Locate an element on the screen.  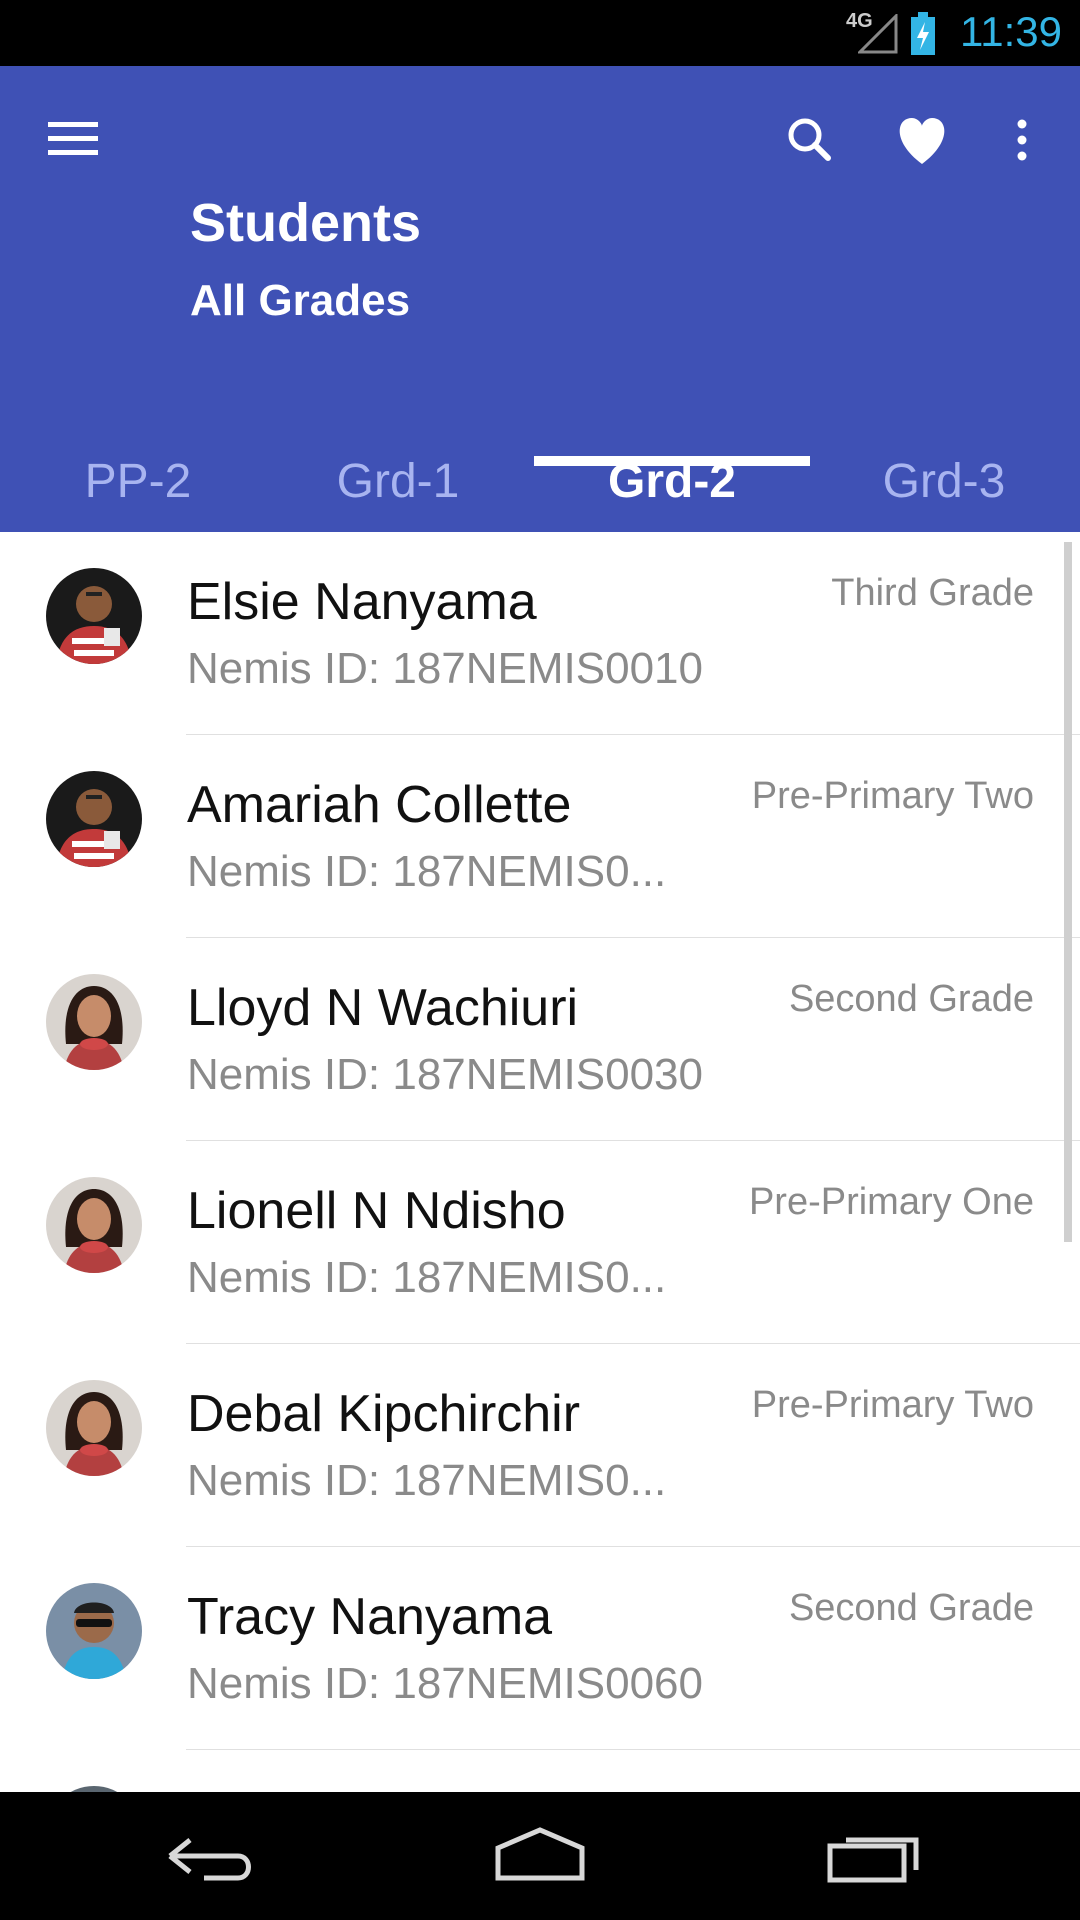
more-vert-icon is located at coordinates (1022, 140).